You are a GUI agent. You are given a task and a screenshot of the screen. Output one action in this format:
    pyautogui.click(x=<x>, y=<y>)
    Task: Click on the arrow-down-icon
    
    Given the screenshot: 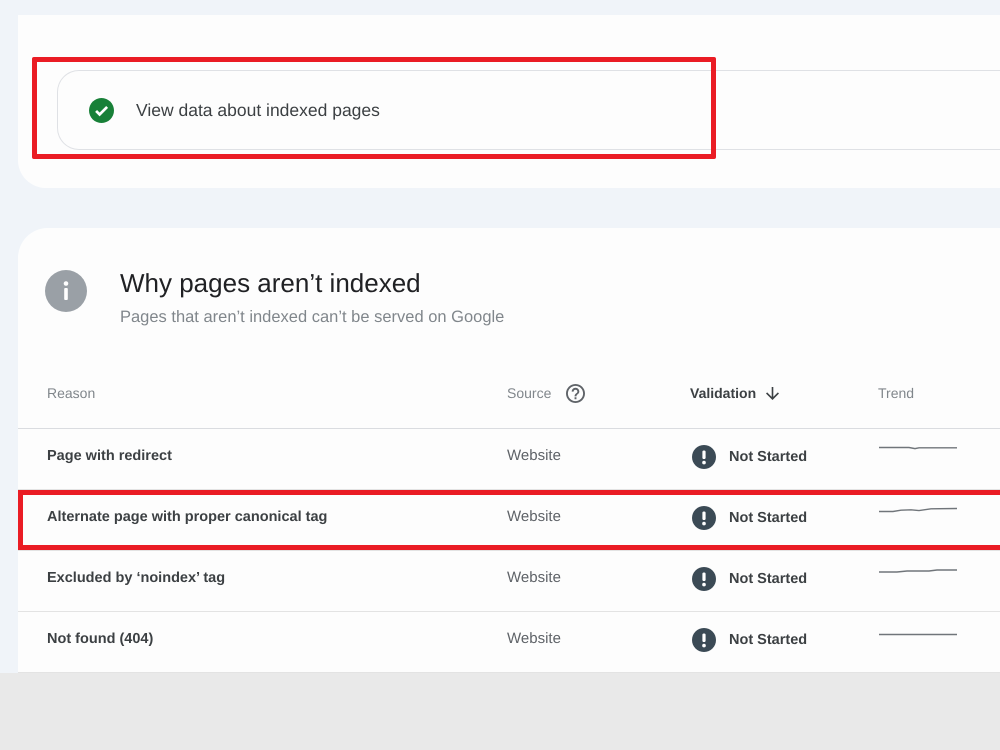 What is the action you would take?
    pyautogui.click(x=773, y=393)
    